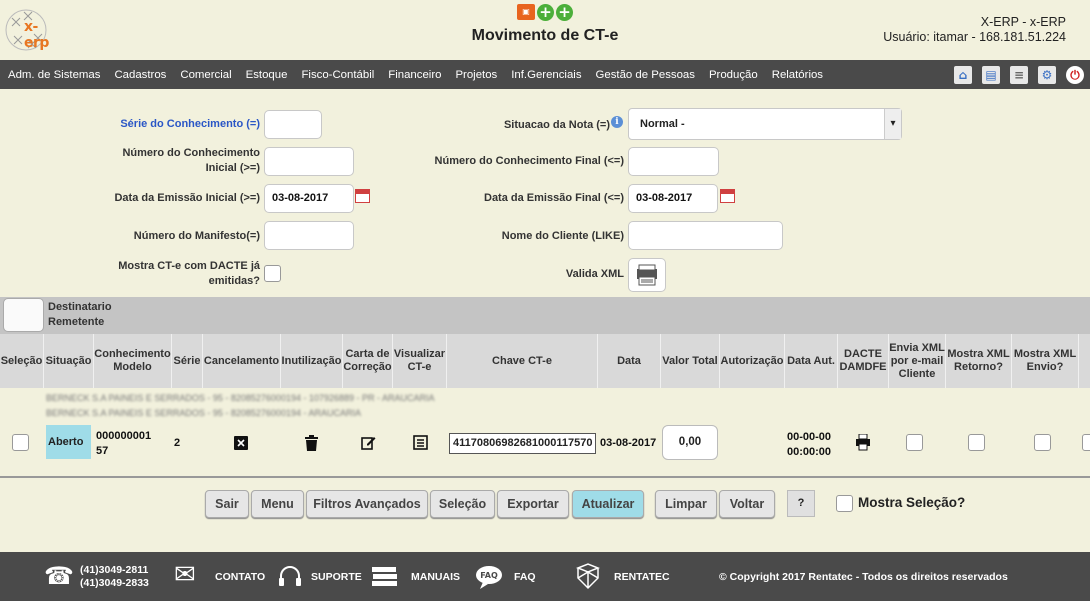 The width and height of the screenshot is (1090, 601). I want to click on situacao-label: Situacao da Nota (=), so click(556, 125).